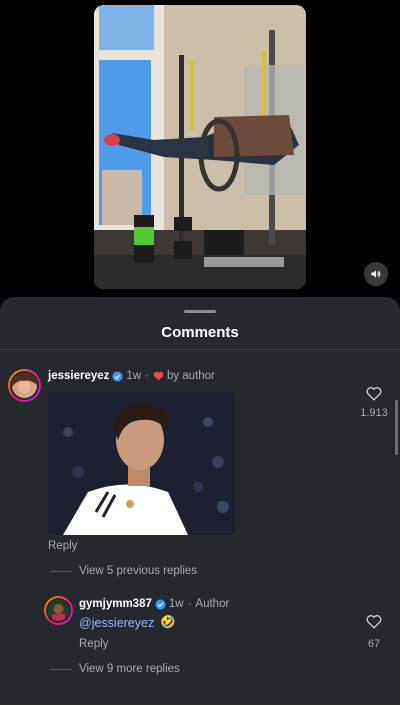 The image size is (400, 705). I want to click on comment-header: jessiereyez 1w · by author, so click(131, 376).